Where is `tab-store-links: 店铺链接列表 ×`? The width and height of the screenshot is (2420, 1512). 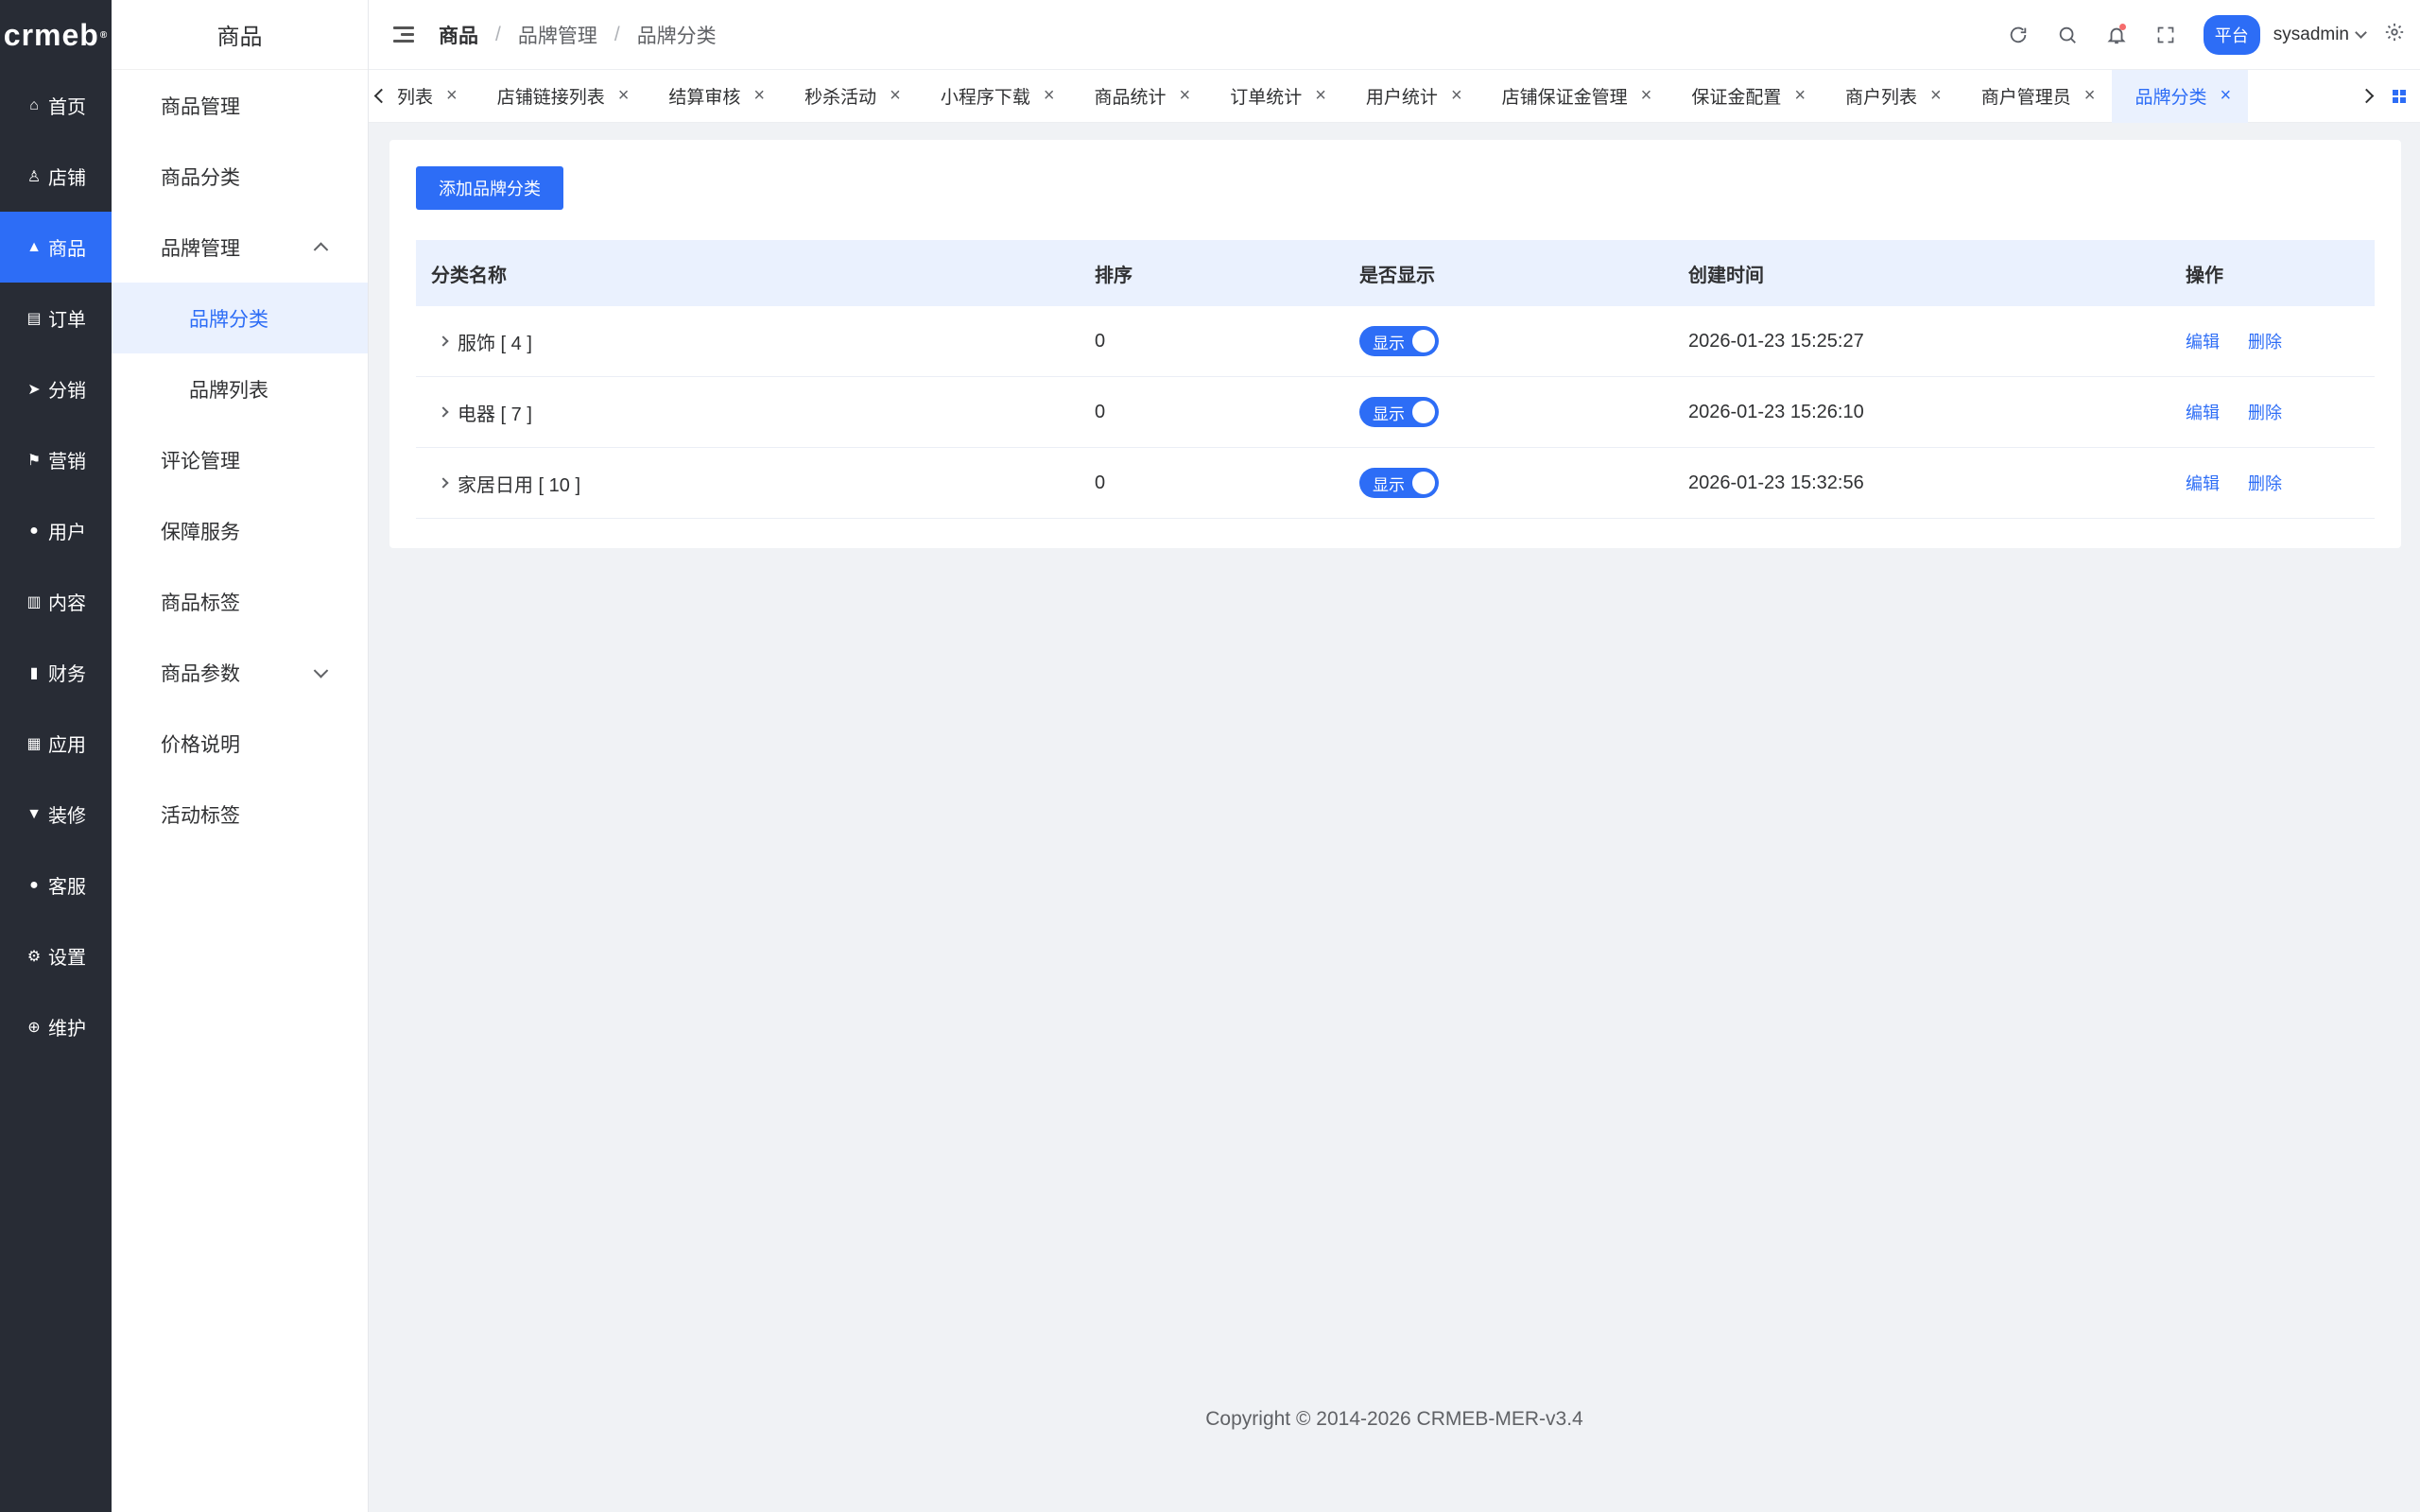
tab-store-links: 店铺链接列表 × is located at coordinates (561, 96).